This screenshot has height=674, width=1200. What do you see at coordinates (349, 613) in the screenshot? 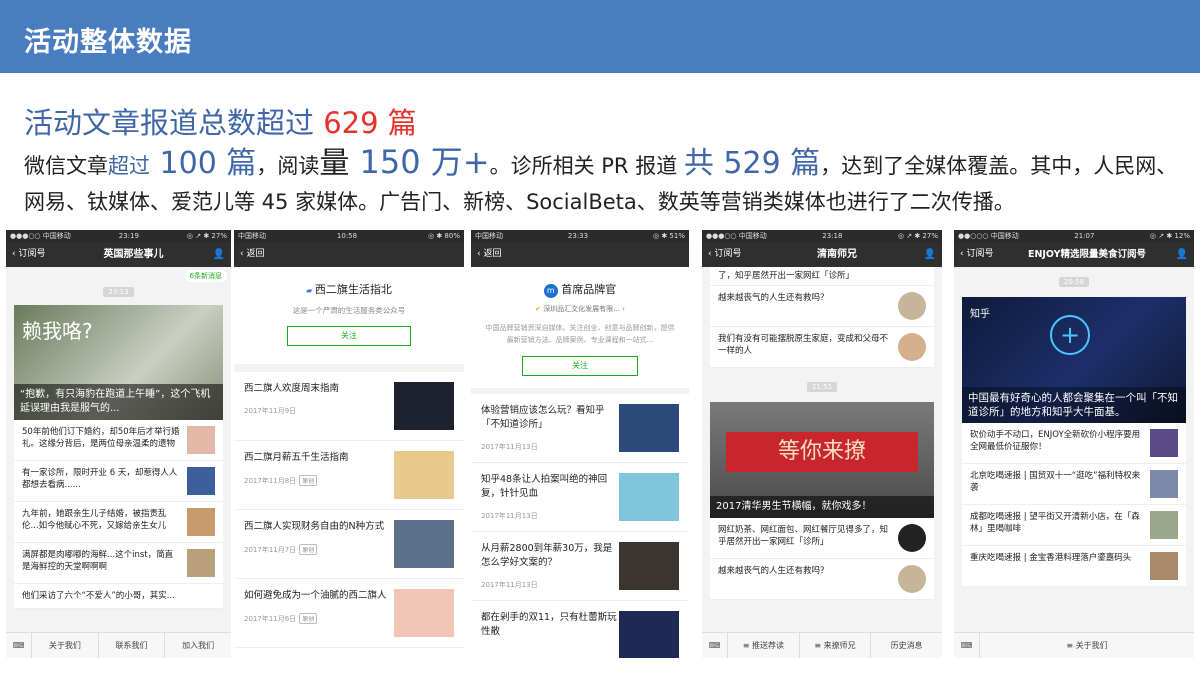
I see `article-item: 如何避免成为一个油腻的西二旗人 2017年11月6日 原创` at bounding box center [349, 613].